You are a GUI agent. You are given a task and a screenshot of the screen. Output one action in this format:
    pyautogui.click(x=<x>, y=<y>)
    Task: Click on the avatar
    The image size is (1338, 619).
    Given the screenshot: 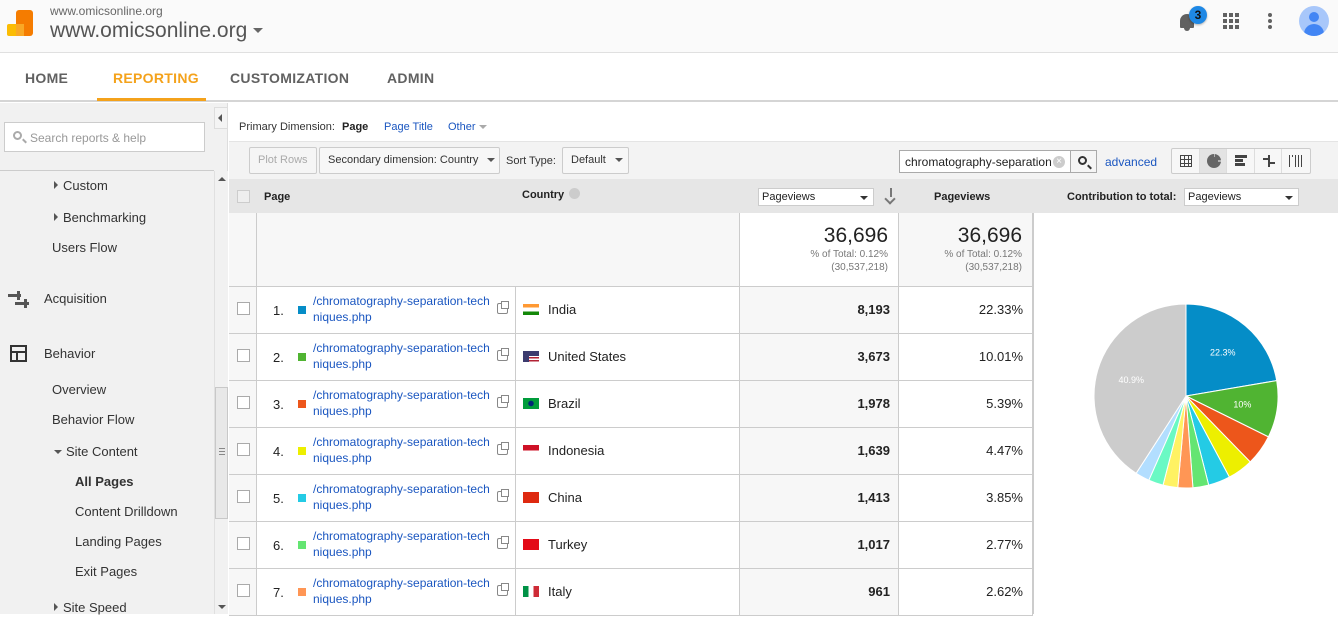 What is the action you would take?
    pyautogui.click(x=1314, y=21)
    